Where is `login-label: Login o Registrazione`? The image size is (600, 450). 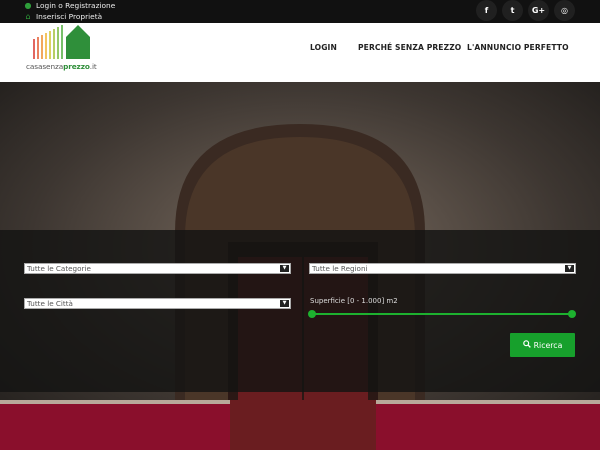
login-label: Login o Registrazione is located at coordinates (76, 5).